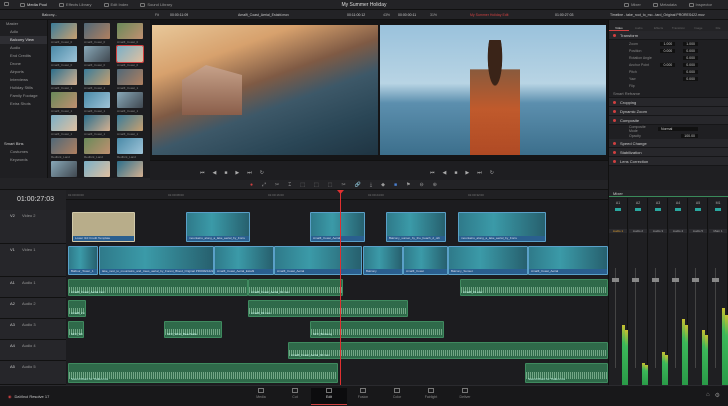 This screenshot has height=406, width=728. I want to click on tab-effects-library: Effects Library, so click(75, 4).